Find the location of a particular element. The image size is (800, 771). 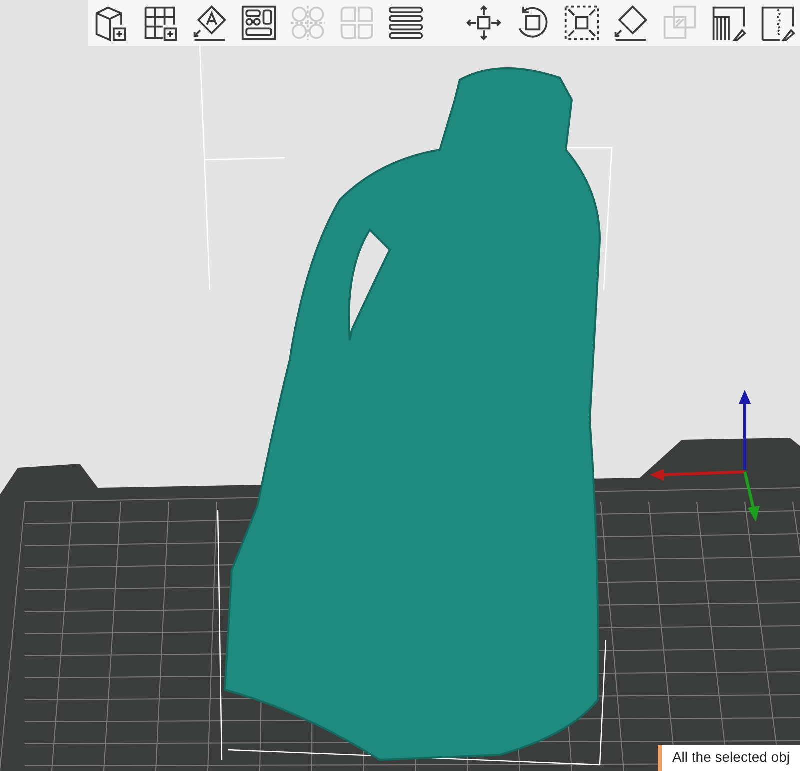

layers-icon is located at coordinates (406, 23).